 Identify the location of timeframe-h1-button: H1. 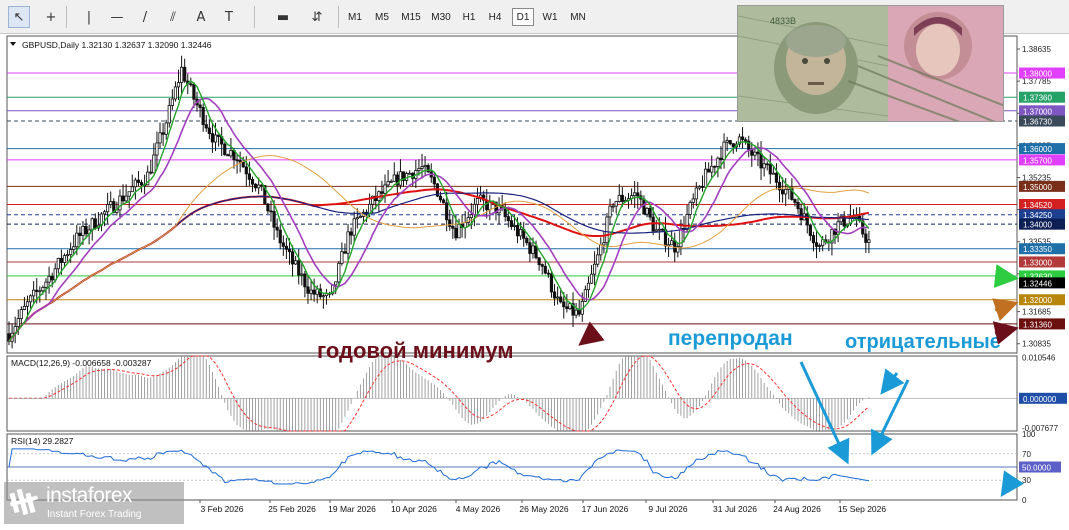
(469, 17).